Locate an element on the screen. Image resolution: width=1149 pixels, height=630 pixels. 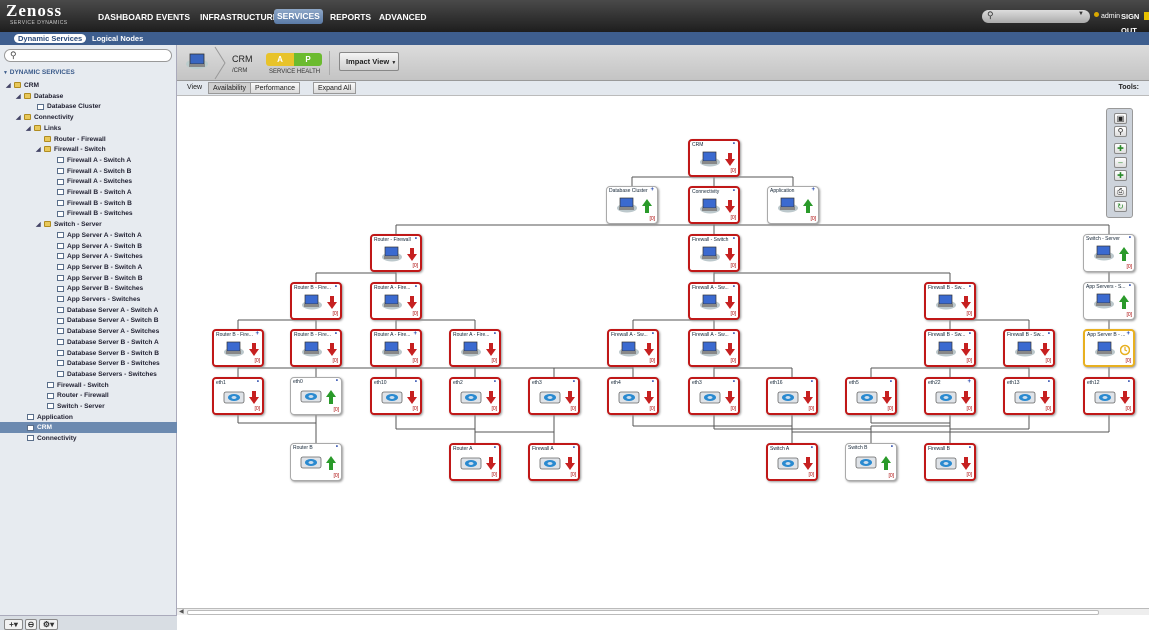
performance-toggle: Performance is located at coordinates (275, 88).